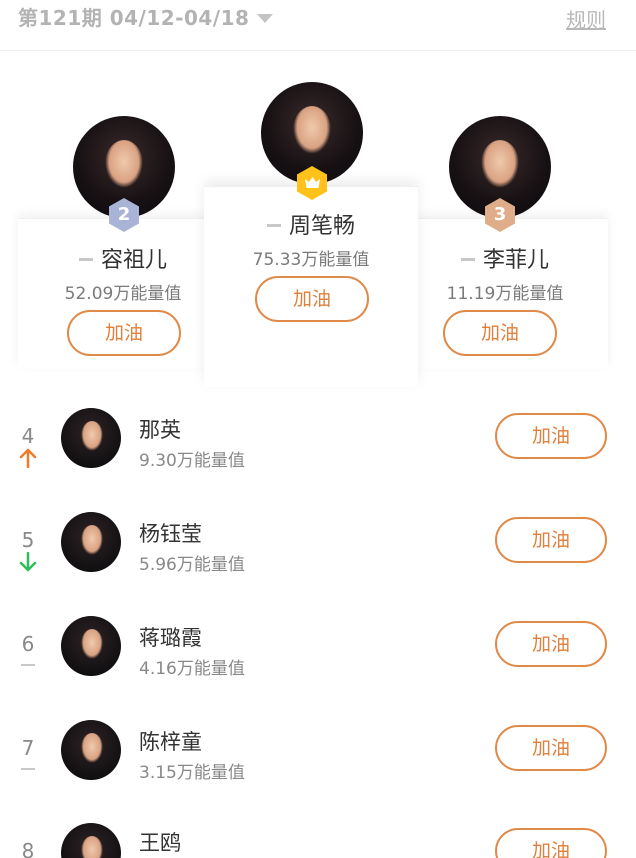 The height and width of the screenshot is (858, 636). Describe the element at coordinates (170, 742) in the screenshot. I see `singer-name: 陈梓童` at that location.